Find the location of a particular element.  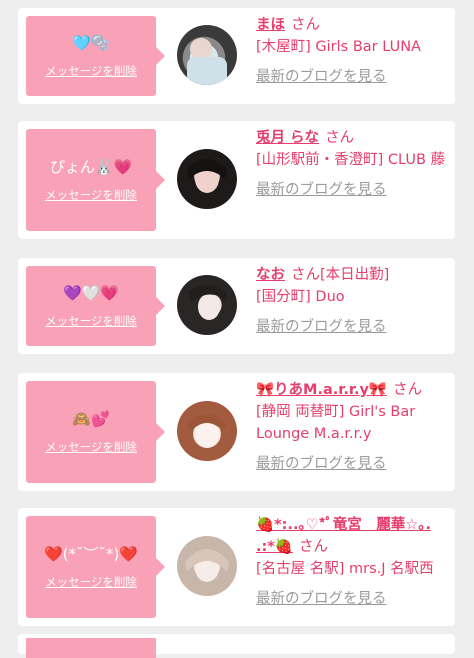

shop-name: [名古屋 名駅] mrs.J 名駅西 is located at coordinates (345, 569).